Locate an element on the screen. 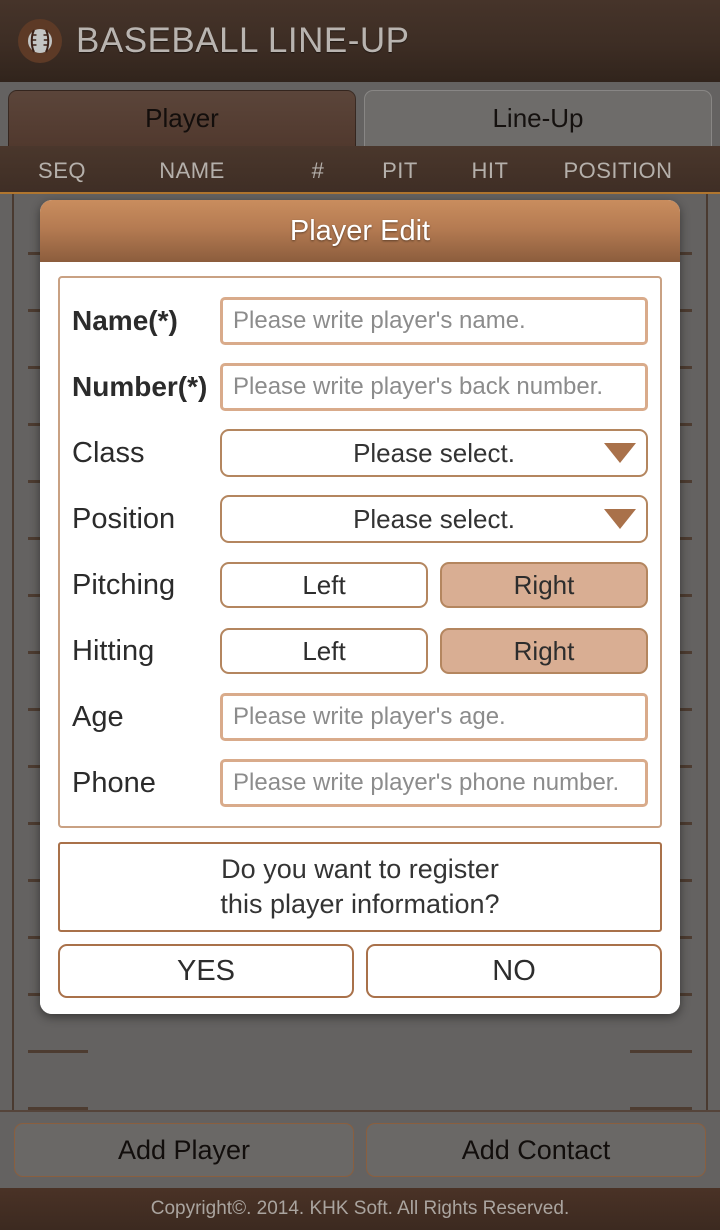 The width and height of the screenshot is (720, 1230). tab-player: Player is located at coordinates (182, 118).